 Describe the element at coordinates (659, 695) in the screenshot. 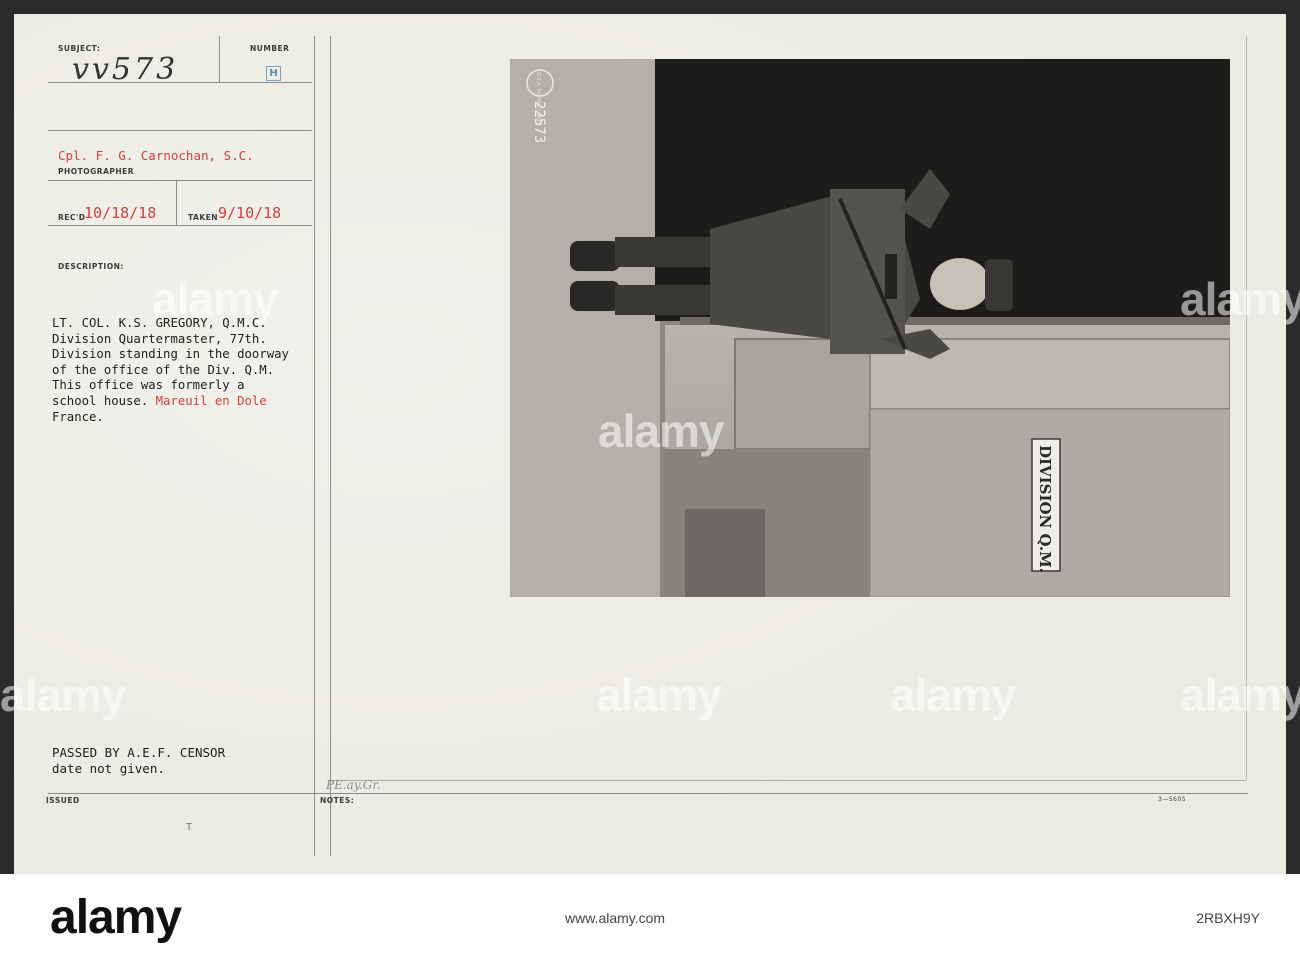

I see `watermark-4: alamy` at that location.